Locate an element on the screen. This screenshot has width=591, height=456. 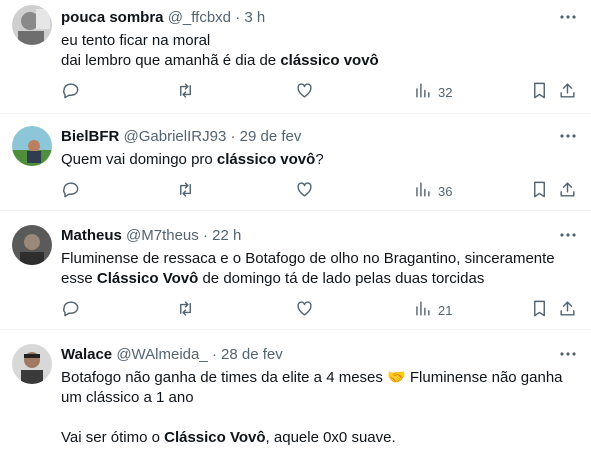
views-count: 36 is located at coordinates (445, 191).